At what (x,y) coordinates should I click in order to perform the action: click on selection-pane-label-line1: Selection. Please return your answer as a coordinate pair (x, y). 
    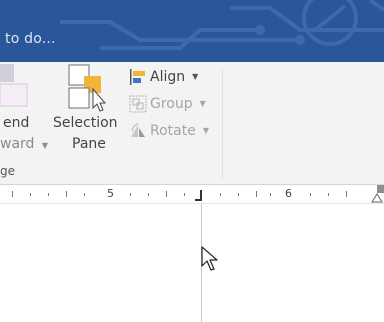
    Looking at the image, I should click on (85, 123).